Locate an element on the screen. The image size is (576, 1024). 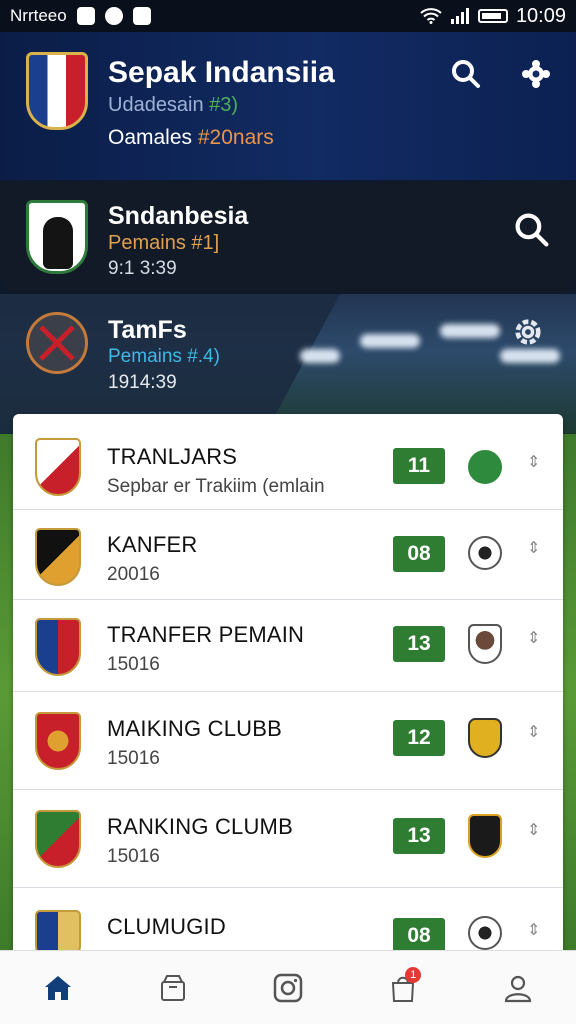
header-info-line: Oamales #20nars is located at coordinates (191, 137).